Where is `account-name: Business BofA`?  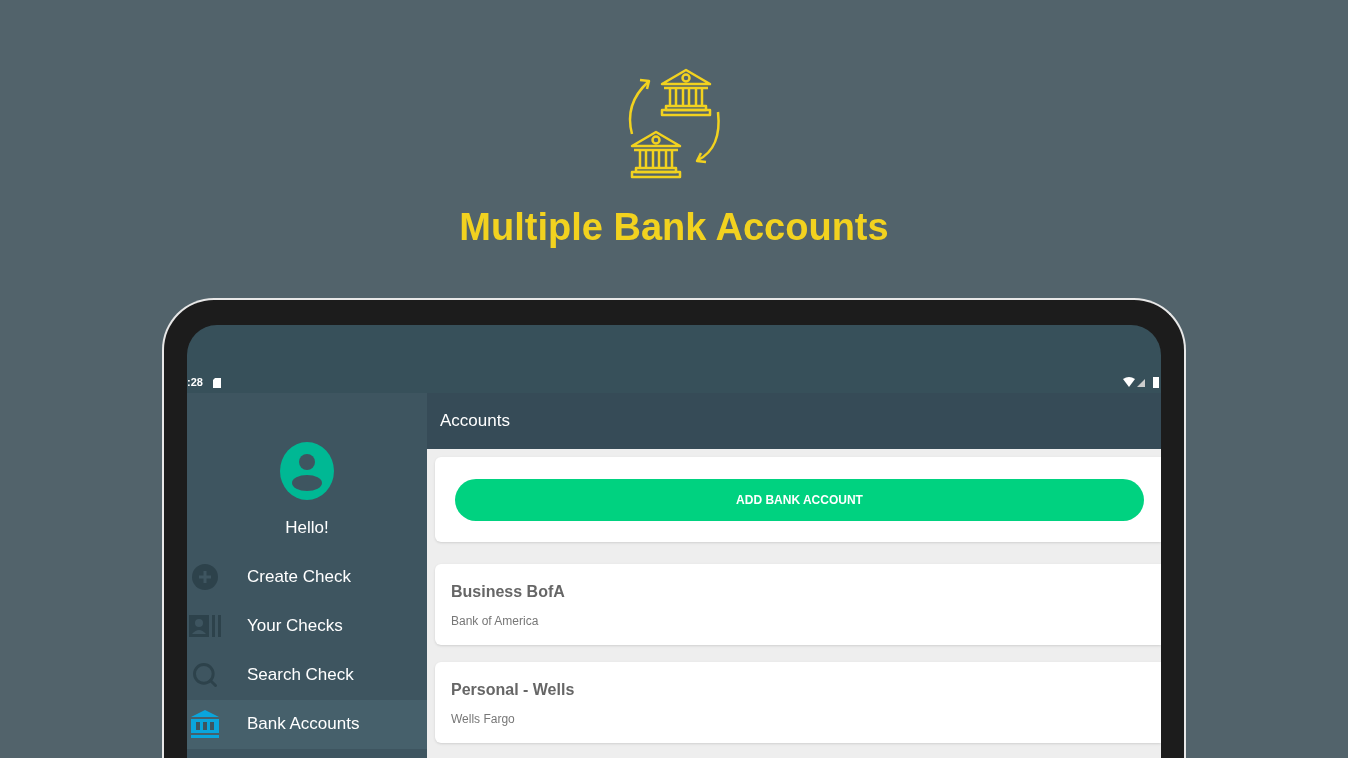 account-name: Business BofA is located at coordinates (508, 591).